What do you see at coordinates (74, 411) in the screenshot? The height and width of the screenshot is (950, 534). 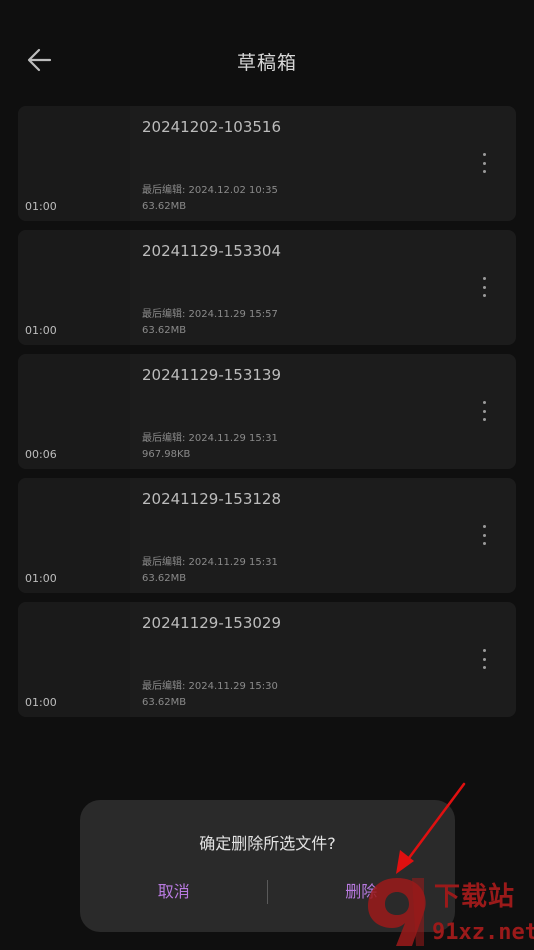 I see `draft-thumbnail: 00:06` at bounding box center [74, 411].